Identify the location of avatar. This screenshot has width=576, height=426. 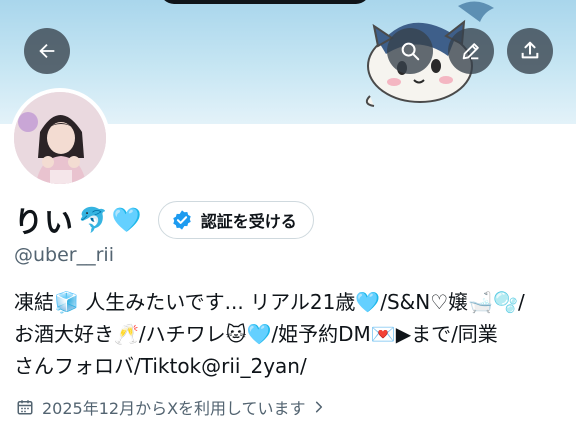
(60, 138).